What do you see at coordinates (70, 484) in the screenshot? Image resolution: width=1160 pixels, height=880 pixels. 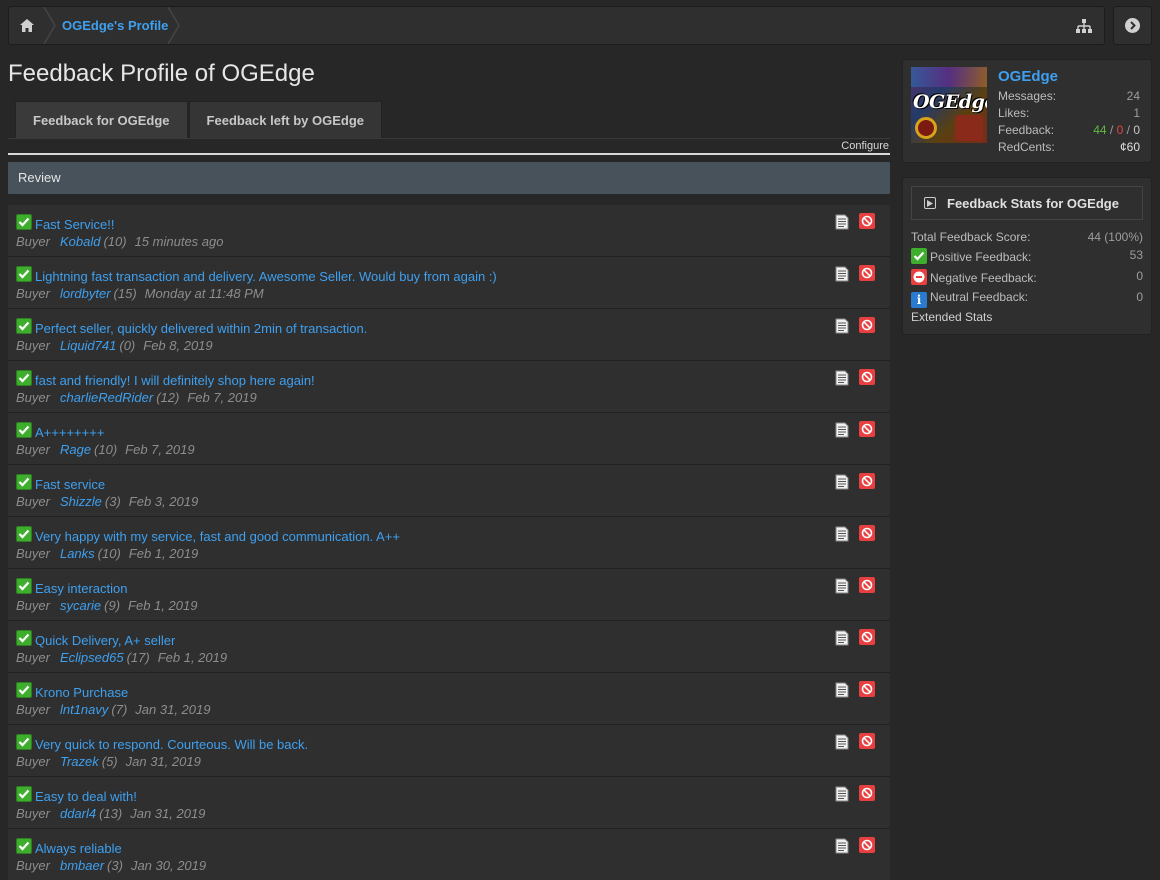 I see `feedback-text: Fast service` at bounding box center [70, 484].